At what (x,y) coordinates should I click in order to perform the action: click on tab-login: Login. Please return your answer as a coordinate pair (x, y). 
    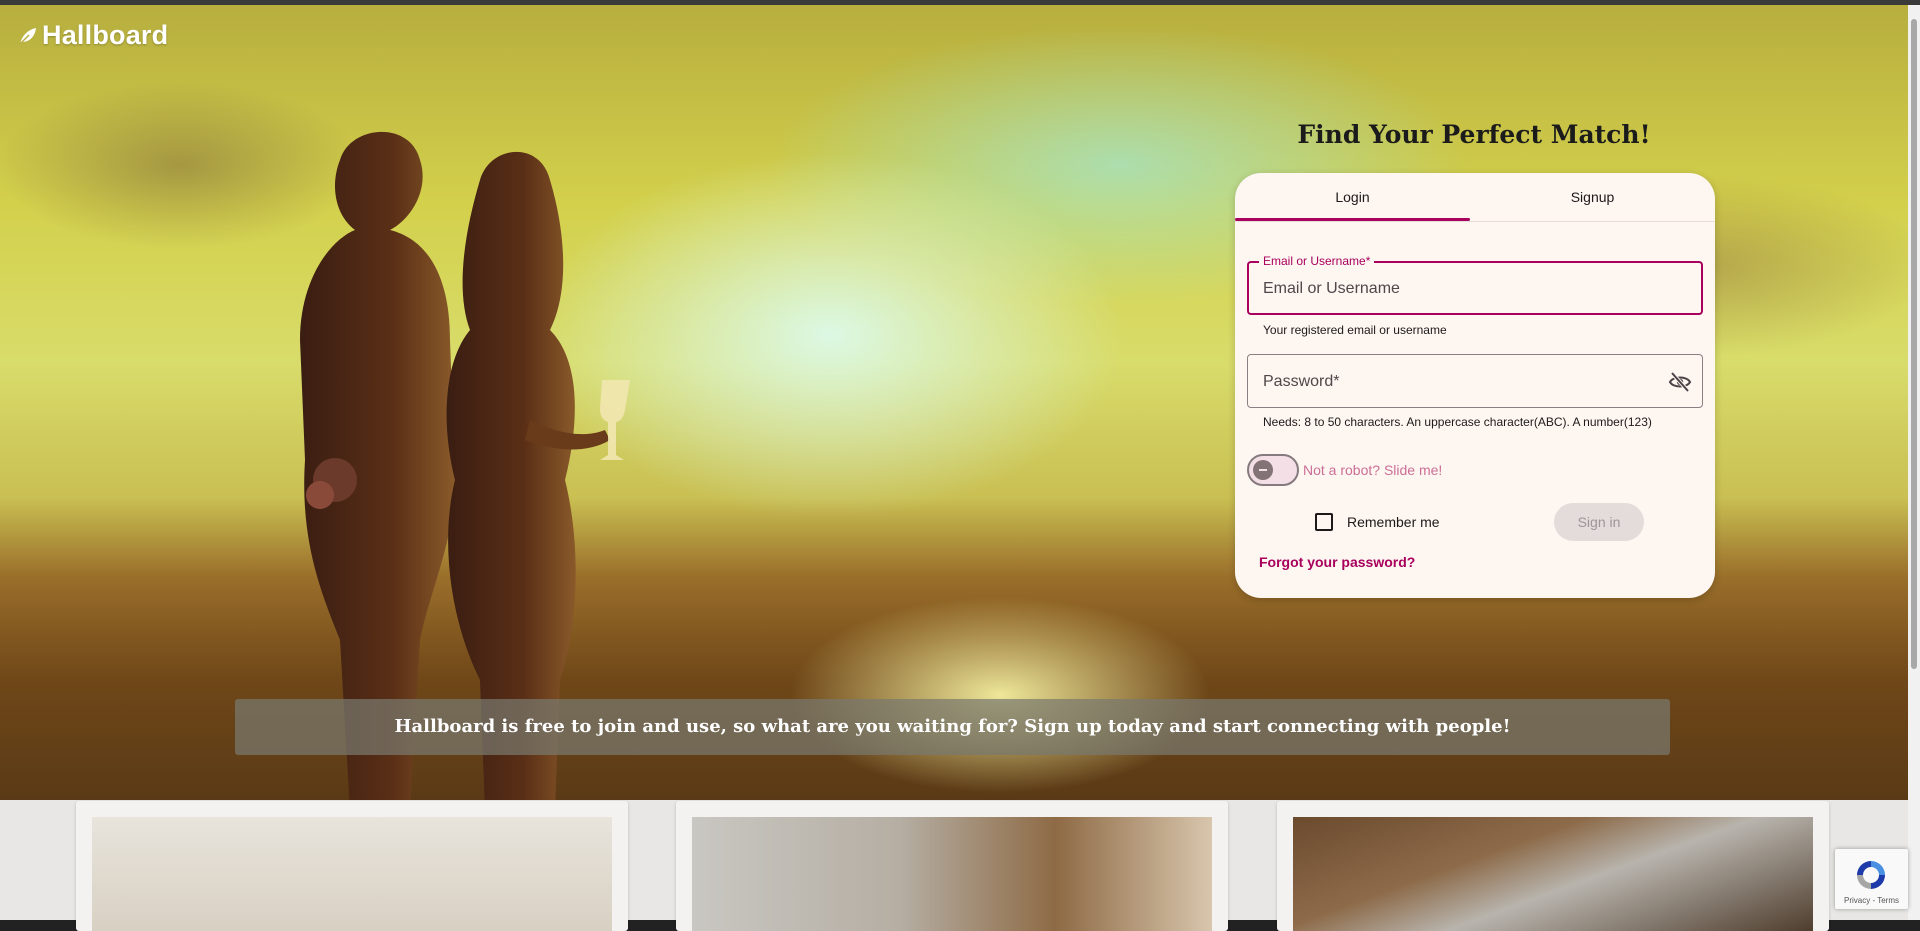
    Looking at the image, I should click on (1352, 197).